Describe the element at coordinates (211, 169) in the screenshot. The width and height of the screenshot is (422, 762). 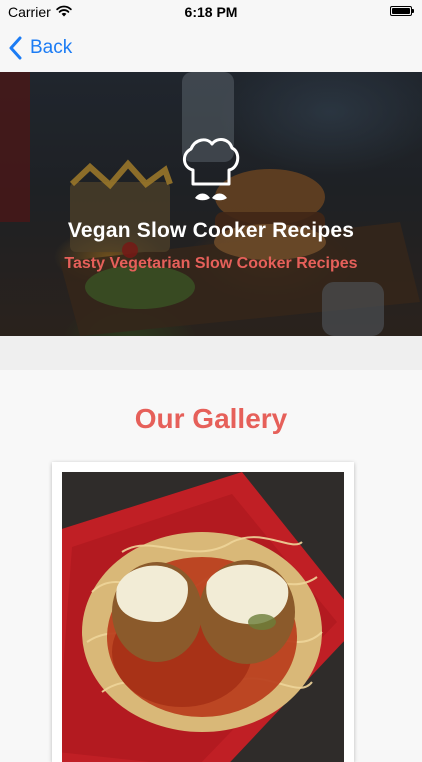
I see `chef-hat-icon` at that location.